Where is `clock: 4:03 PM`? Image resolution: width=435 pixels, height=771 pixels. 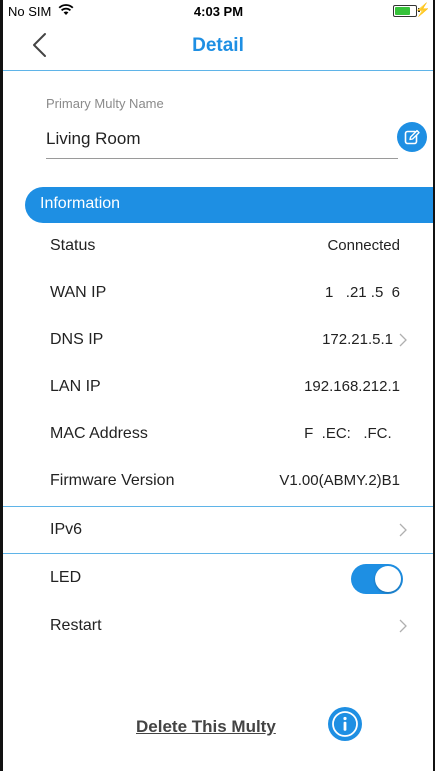 clock: 4:03 PM is located at coordinates (218, 11).